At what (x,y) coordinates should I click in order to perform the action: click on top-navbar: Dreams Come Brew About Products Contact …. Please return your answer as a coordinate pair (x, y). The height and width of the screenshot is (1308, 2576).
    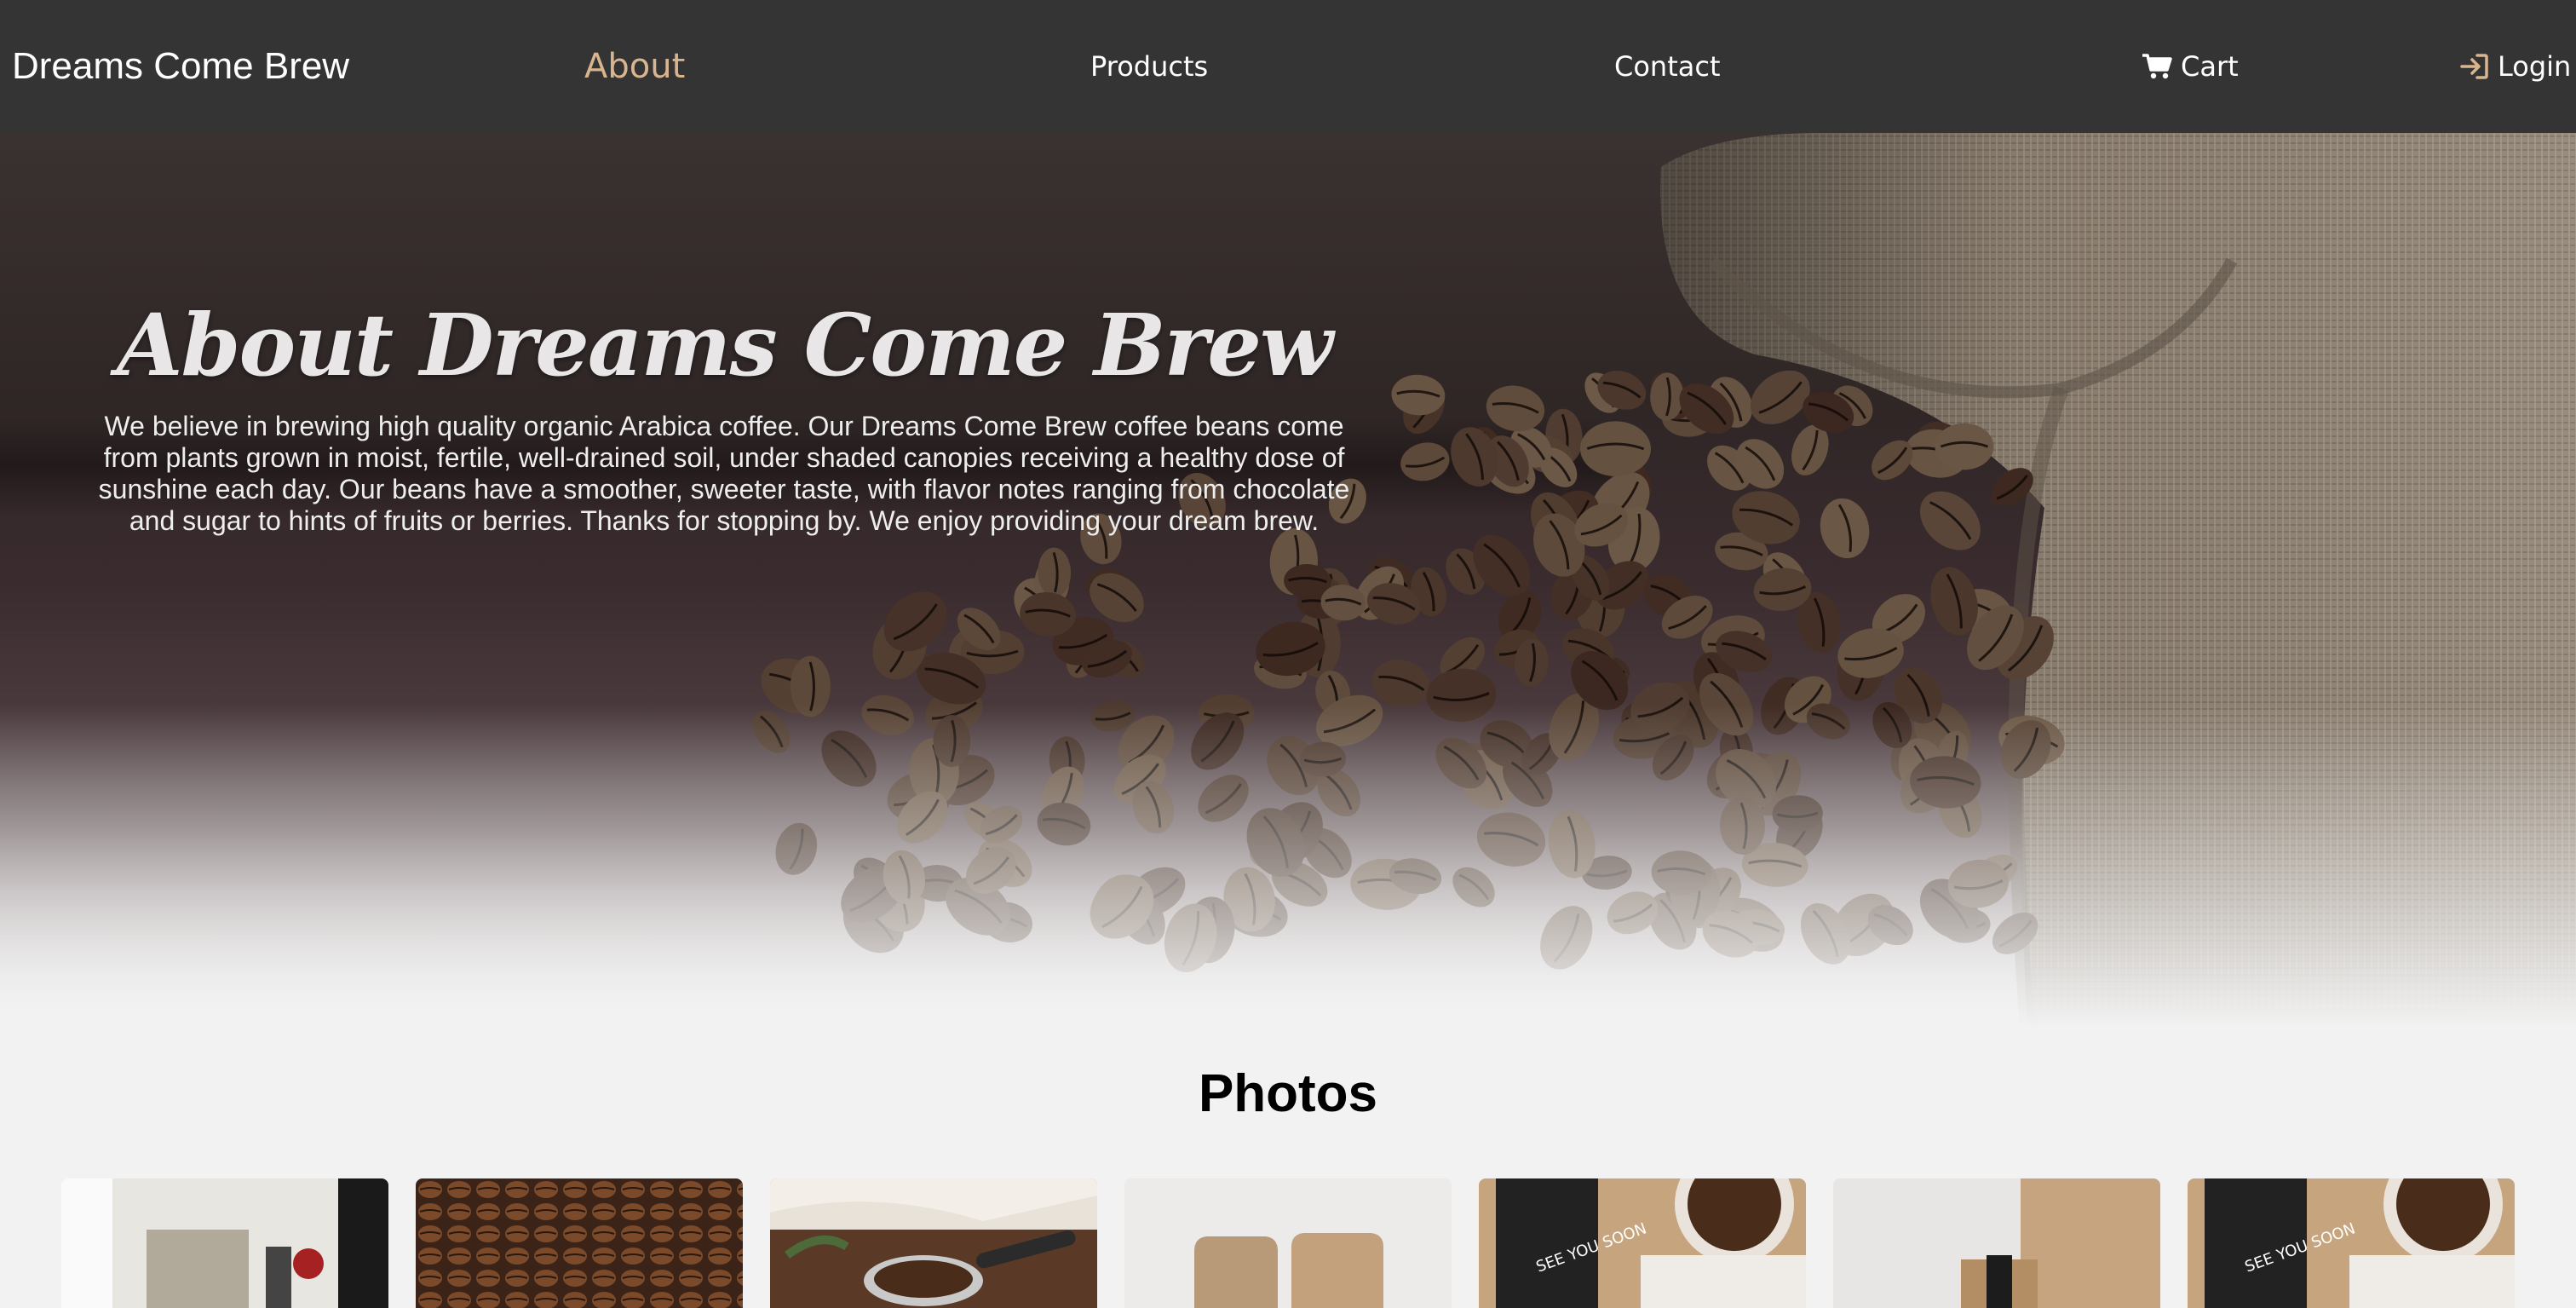
    Looking at the image, I should click on (1288, 66).